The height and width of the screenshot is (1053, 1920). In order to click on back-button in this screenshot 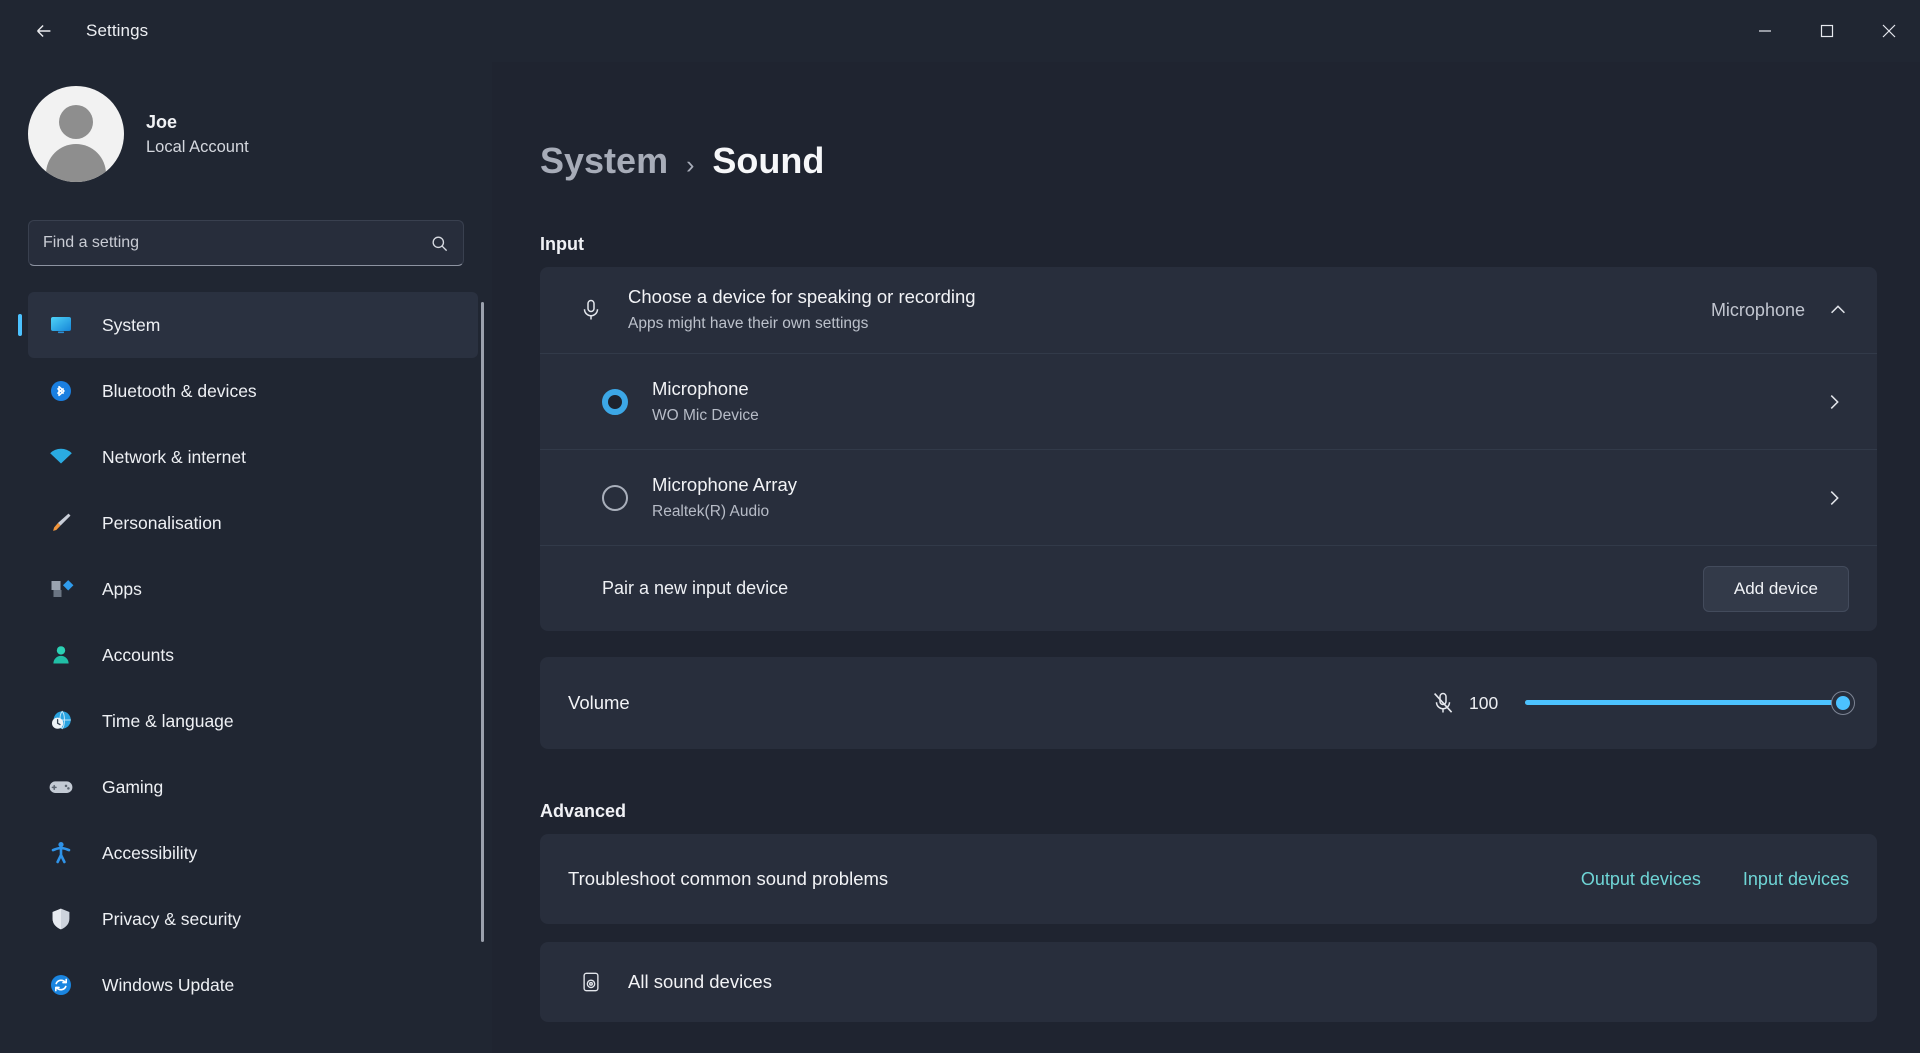, I will do `click(44, 31)`.